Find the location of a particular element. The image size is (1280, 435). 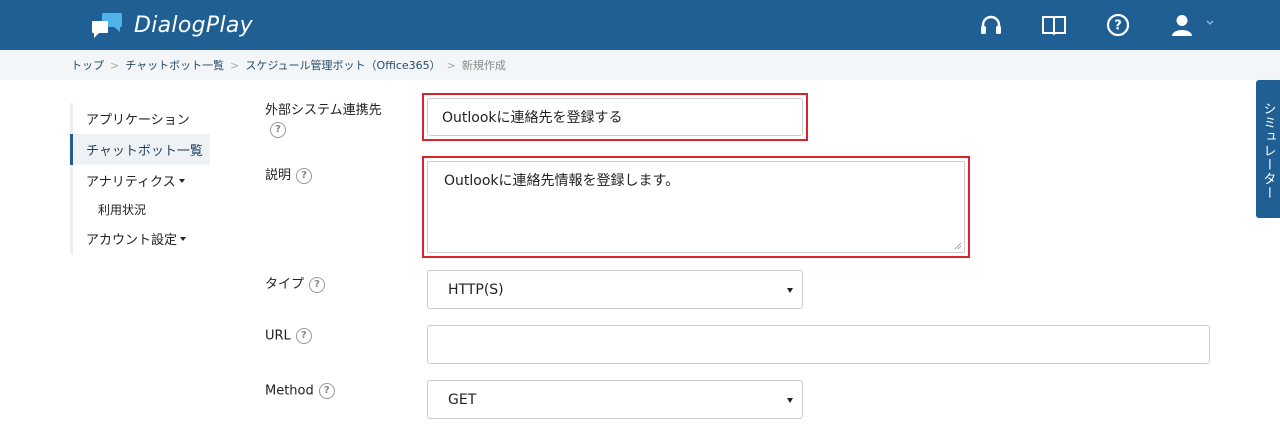

sidebar-item-account-settings: アカウント設定 is located at coordinates (140, 238).